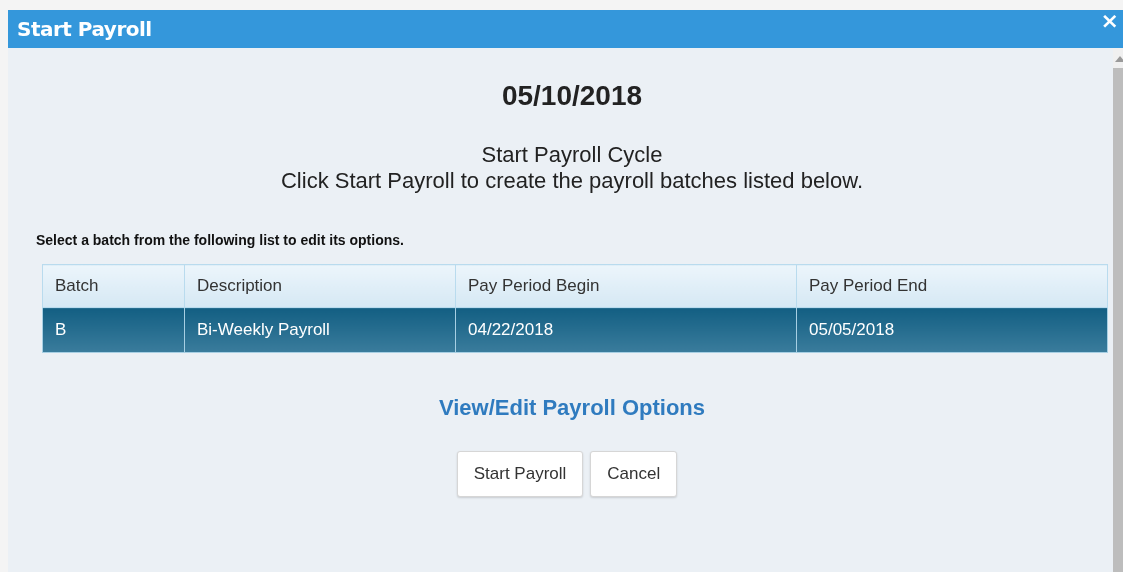 The image size is (1123, 572). I want to click on table-cell: Bi-Weekly Payroll, so click(320, 330).